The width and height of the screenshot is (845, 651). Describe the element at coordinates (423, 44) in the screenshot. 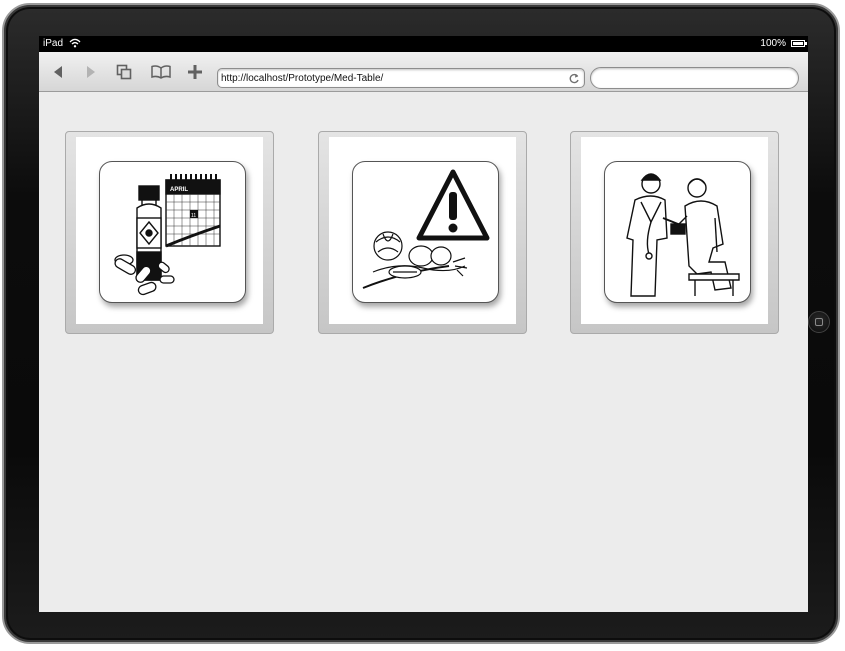

I see `status-bar: iPad 100%` at that location.